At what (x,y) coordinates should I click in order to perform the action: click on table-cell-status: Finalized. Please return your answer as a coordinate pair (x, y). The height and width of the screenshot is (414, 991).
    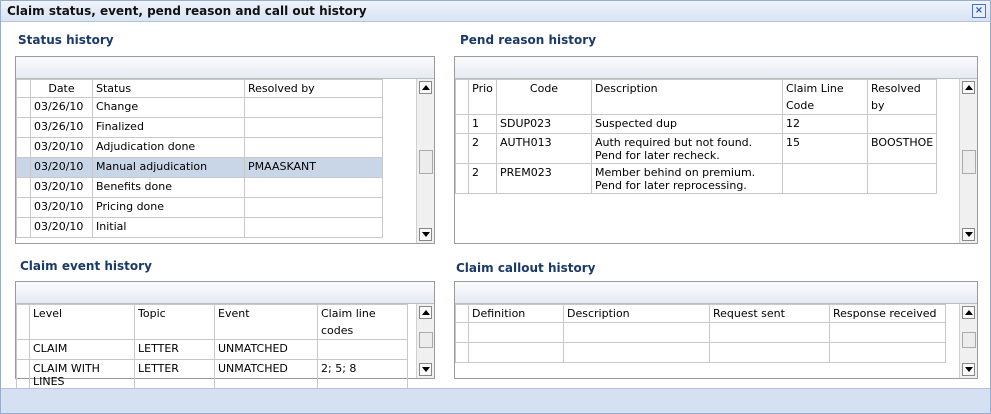
    Looking at the image, I should click on (168, 127).